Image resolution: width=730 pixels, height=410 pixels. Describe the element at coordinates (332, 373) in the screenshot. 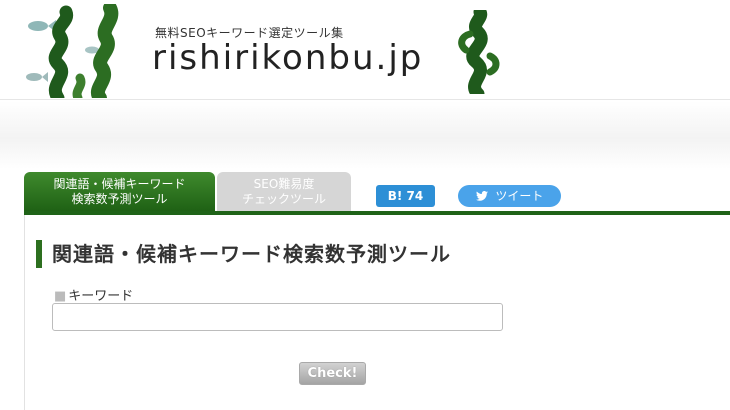

I see `check-button: Check!` at that location.